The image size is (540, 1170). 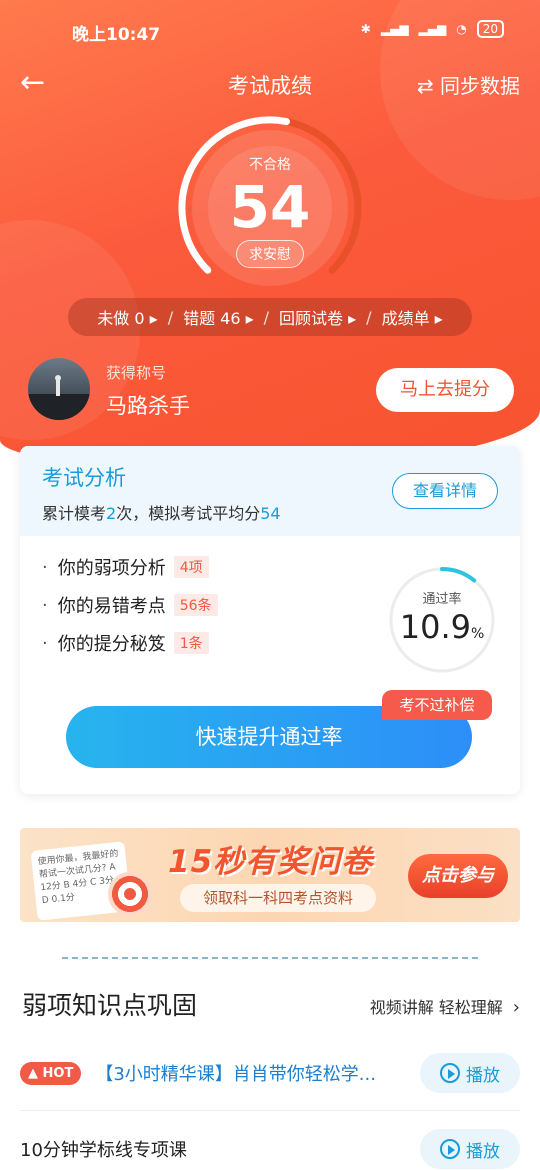 I want to click on avatar, so click(x=59, y=389).